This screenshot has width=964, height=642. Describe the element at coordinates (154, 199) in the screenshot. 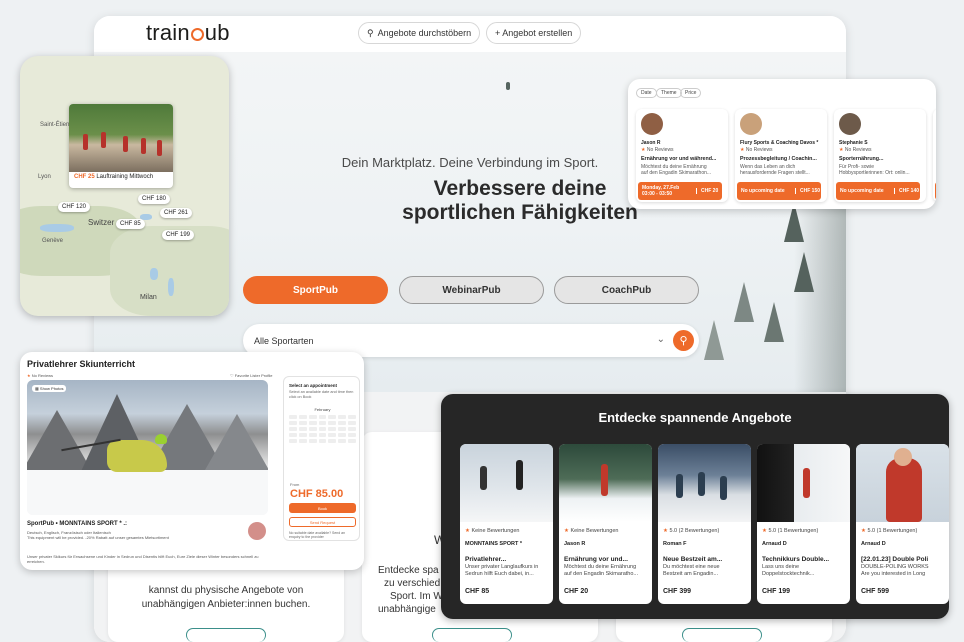

I see `map-price-marker: CHF 180` at that location.